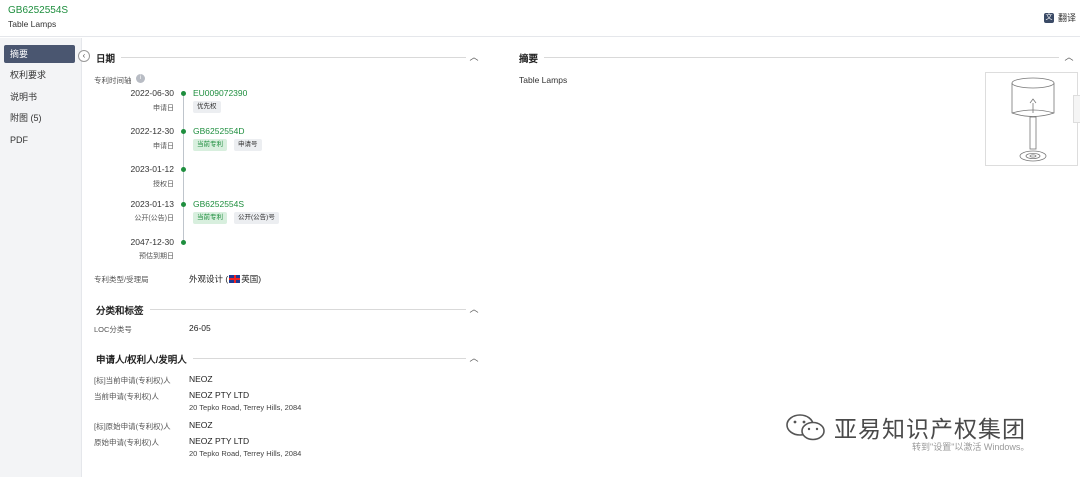 Image resolution: width=1080 pixels, height=477 pixels. Describe the element at coordinates (235, 279) in the screenshot. I see `uk-flag-icon` at that location.